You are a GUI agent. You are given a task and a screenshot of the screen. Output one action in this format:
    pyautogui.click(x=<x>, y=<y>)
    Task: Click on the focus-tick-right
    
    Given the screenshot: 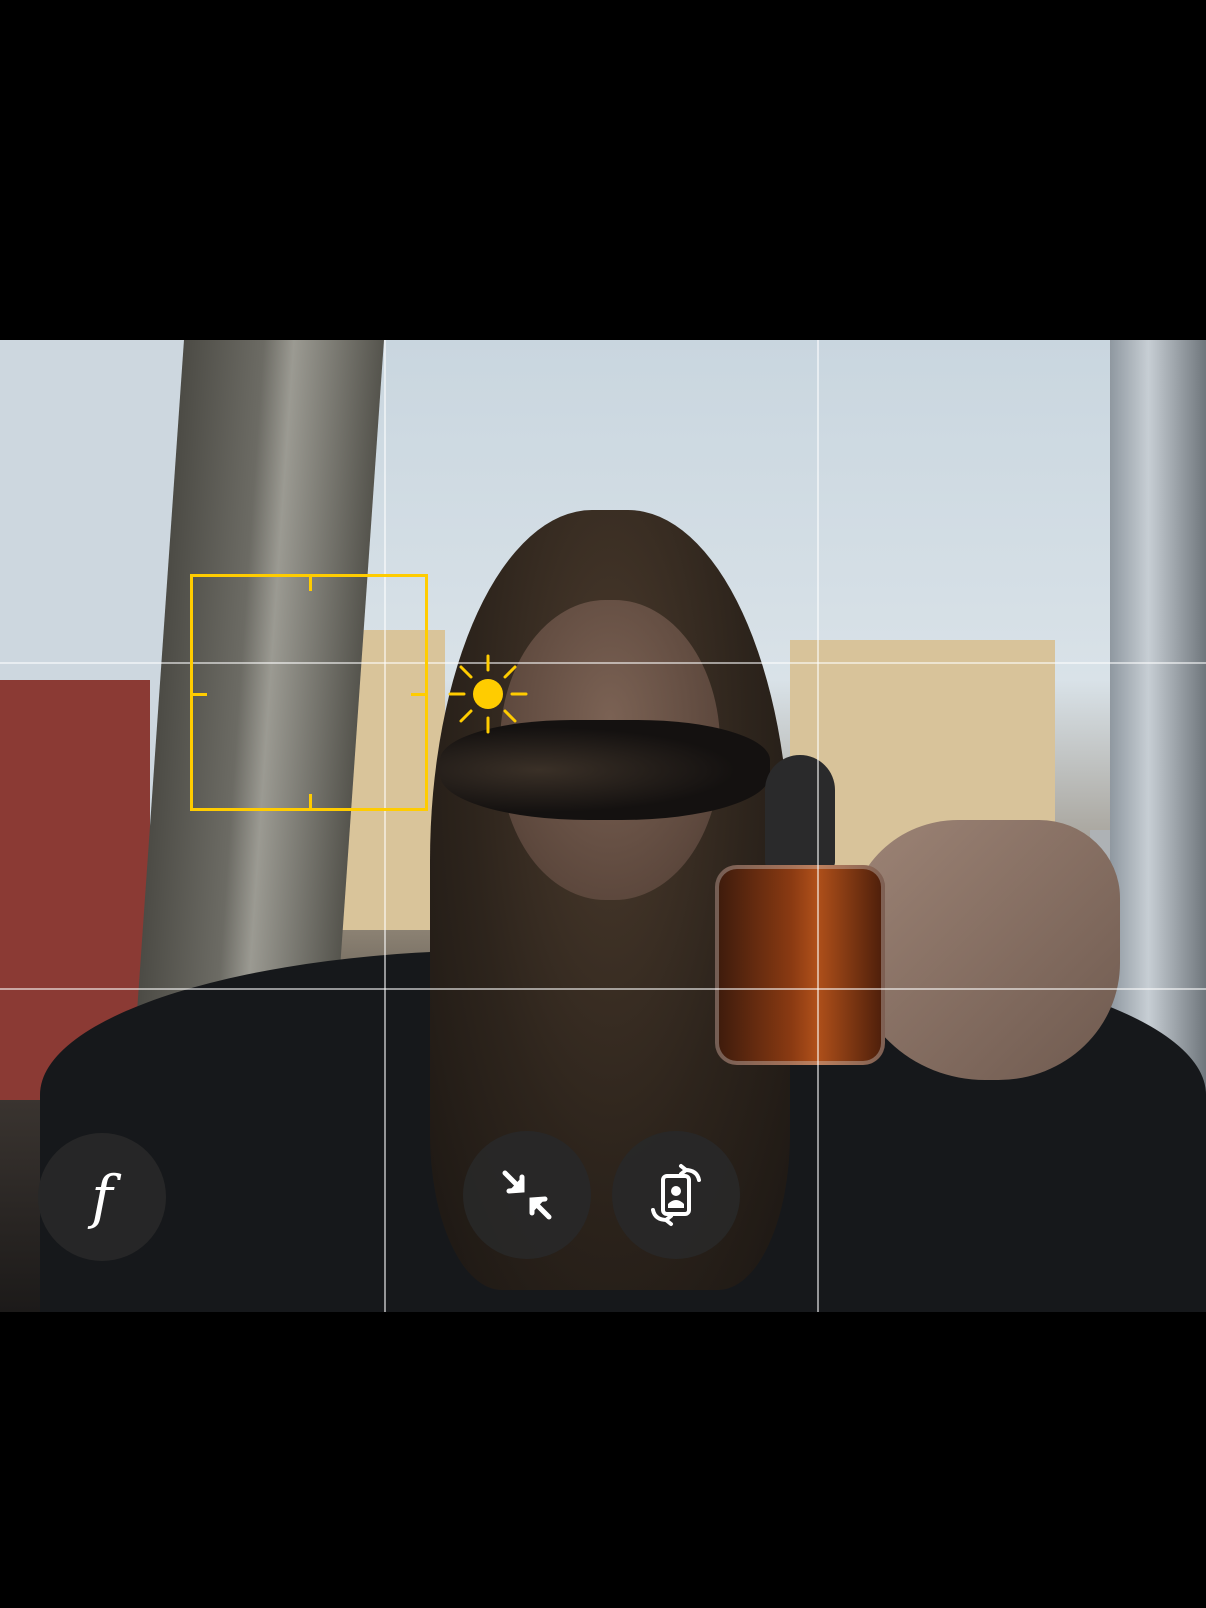 What is the action you would take?
    pyautogui.click(x=418, y=694)
    